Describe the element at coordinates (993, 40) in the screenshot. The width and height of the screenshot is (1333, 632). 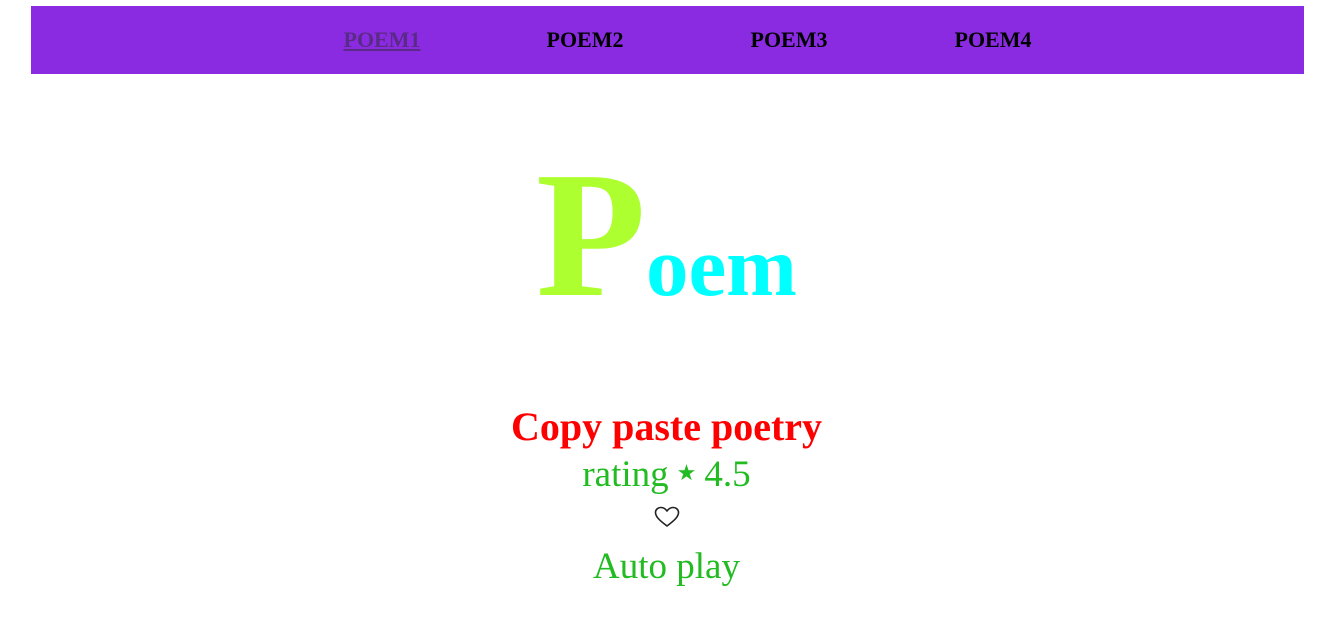
I see `nav-link-poem4: POEM4` at that location.